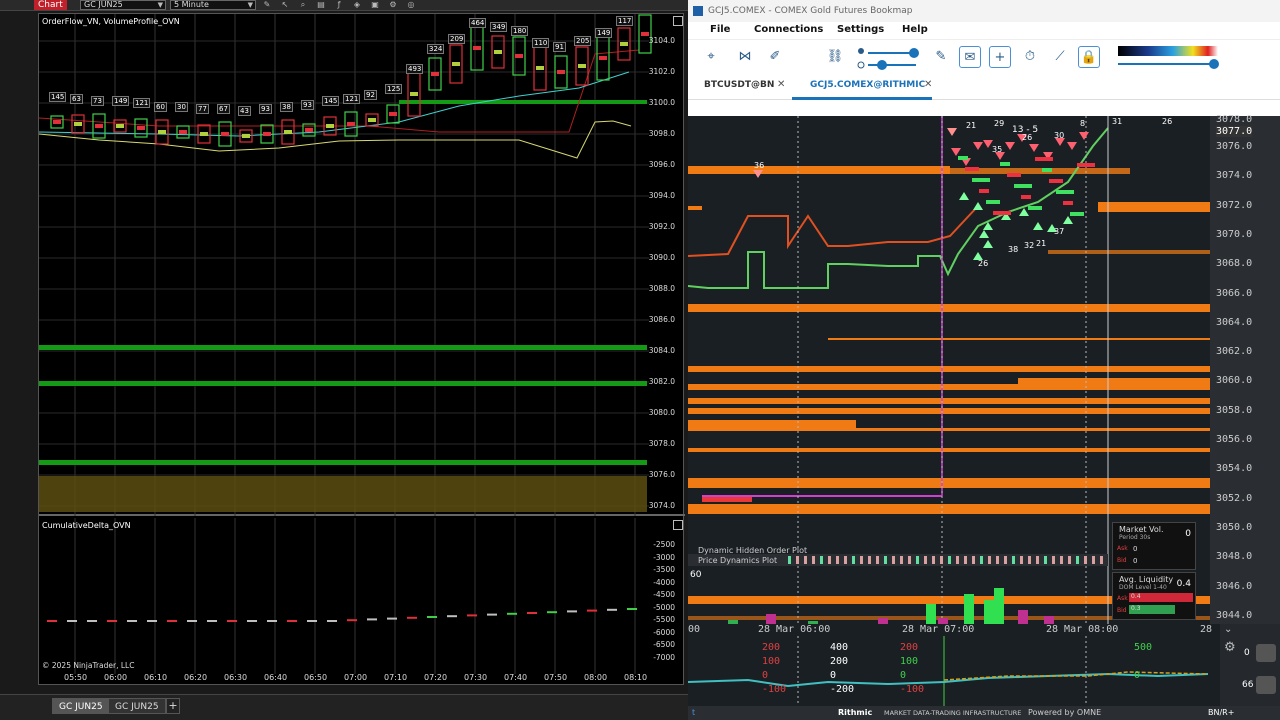  Describe the element at coordinates (339, 5) in the screenshot. I see `indicator-icon: ƒ` at that location.